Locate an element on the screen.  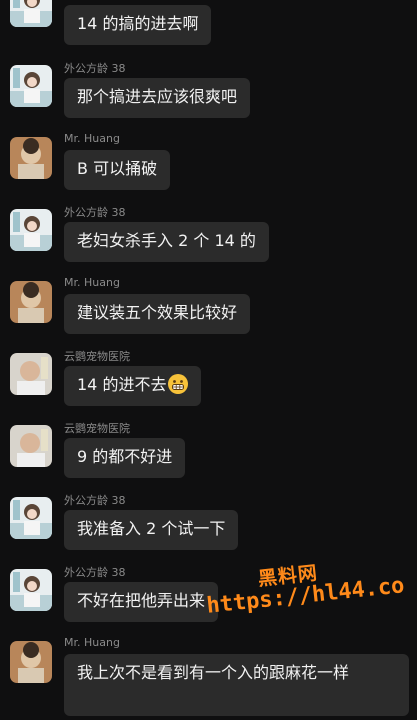
message-text: 那个搞进去应该很爽吧 is located at coordinates (157, 96).